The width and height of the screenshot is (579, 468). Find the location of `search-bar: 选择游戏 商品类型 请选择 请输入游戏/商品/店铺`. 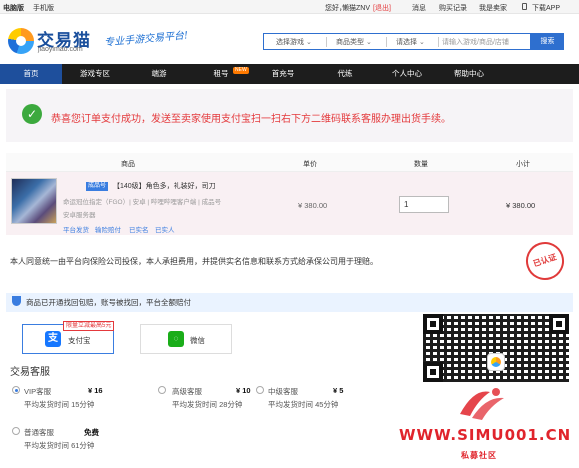

search-bar: 选择游戏 商品类型 请选择 请输入游戏/商品/店铺 is located at coordinates (397, 41).